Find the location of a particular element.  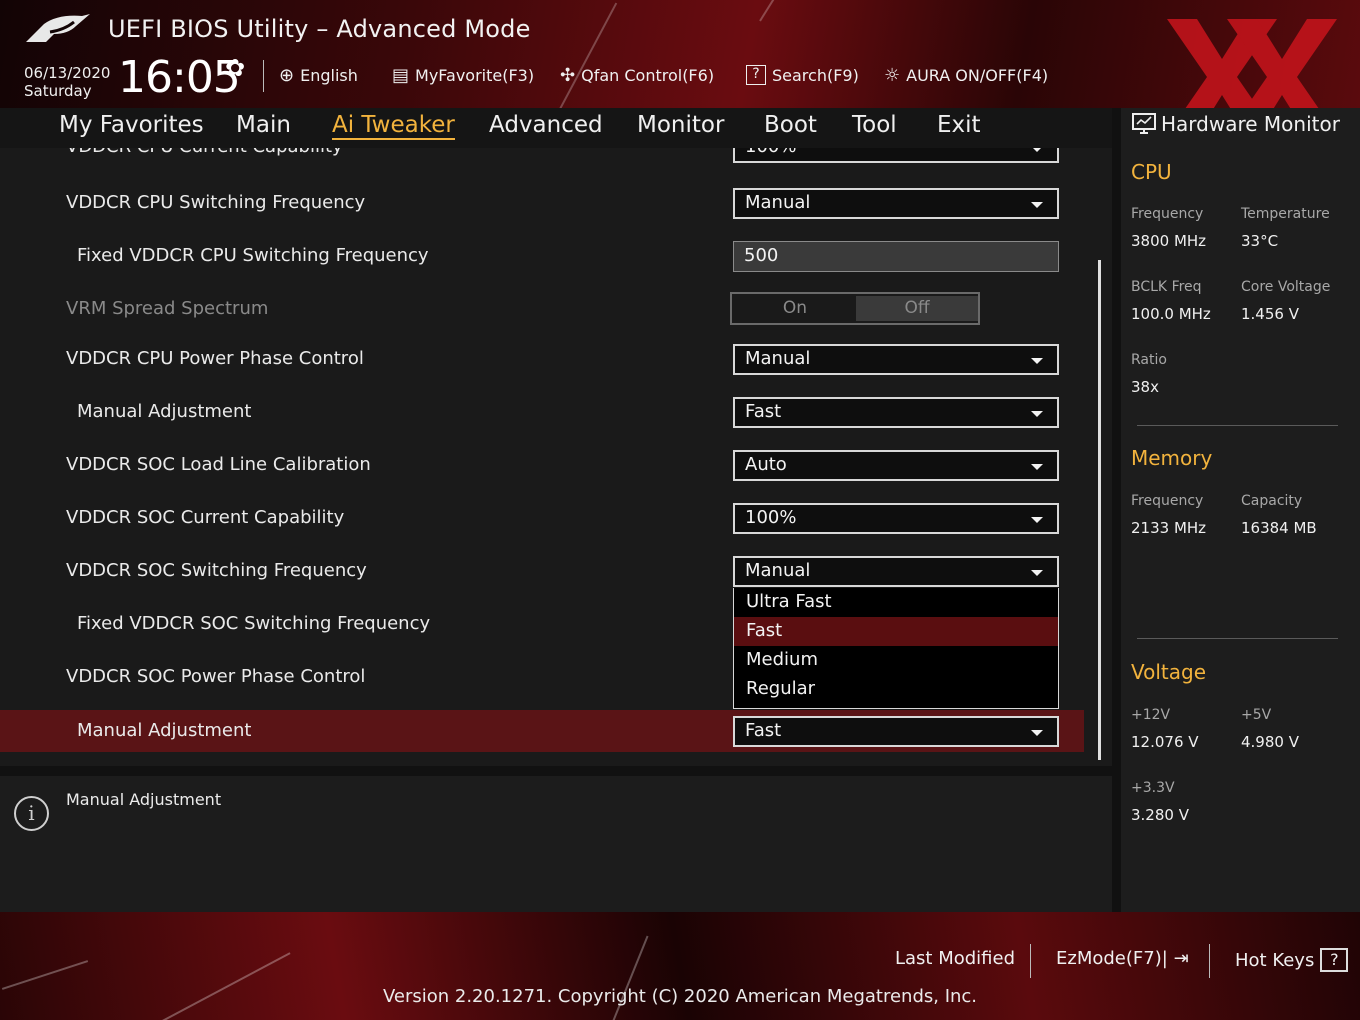

tab-exit: Exit is located at coordinates (959, 125).